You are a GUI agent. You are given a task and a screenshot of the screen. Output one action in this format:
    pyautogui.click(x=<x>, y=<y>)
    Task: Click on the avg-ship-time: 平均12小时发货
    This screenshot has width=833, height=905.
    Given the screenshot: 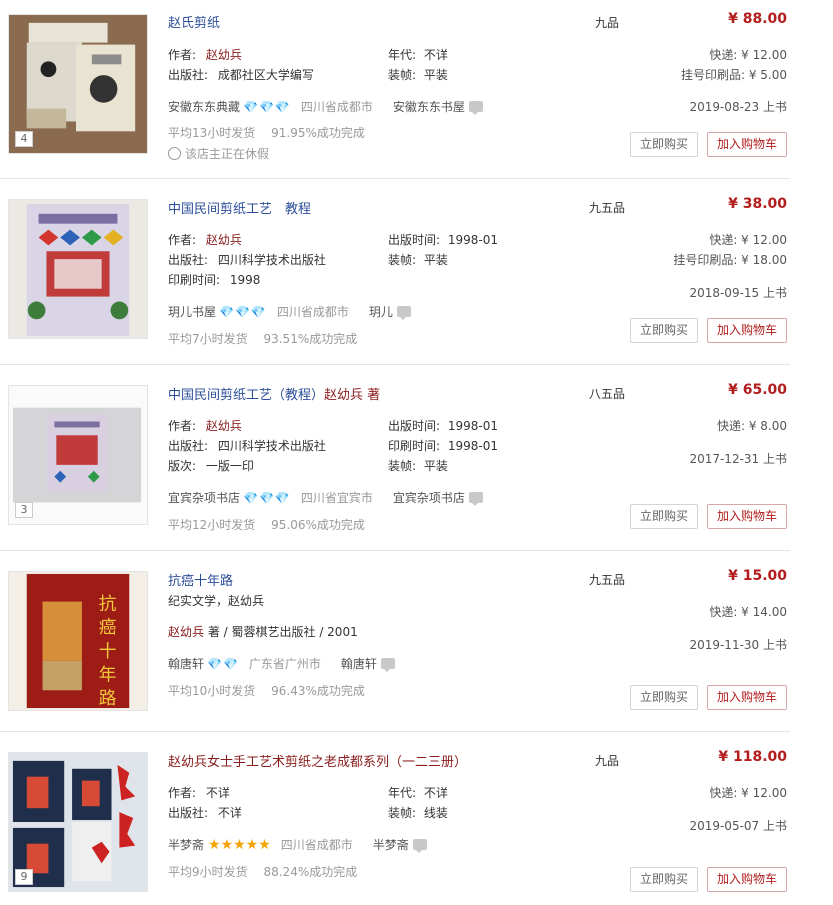 What is the action you would take?
    pyautogui.click(x=212, y=525)
    